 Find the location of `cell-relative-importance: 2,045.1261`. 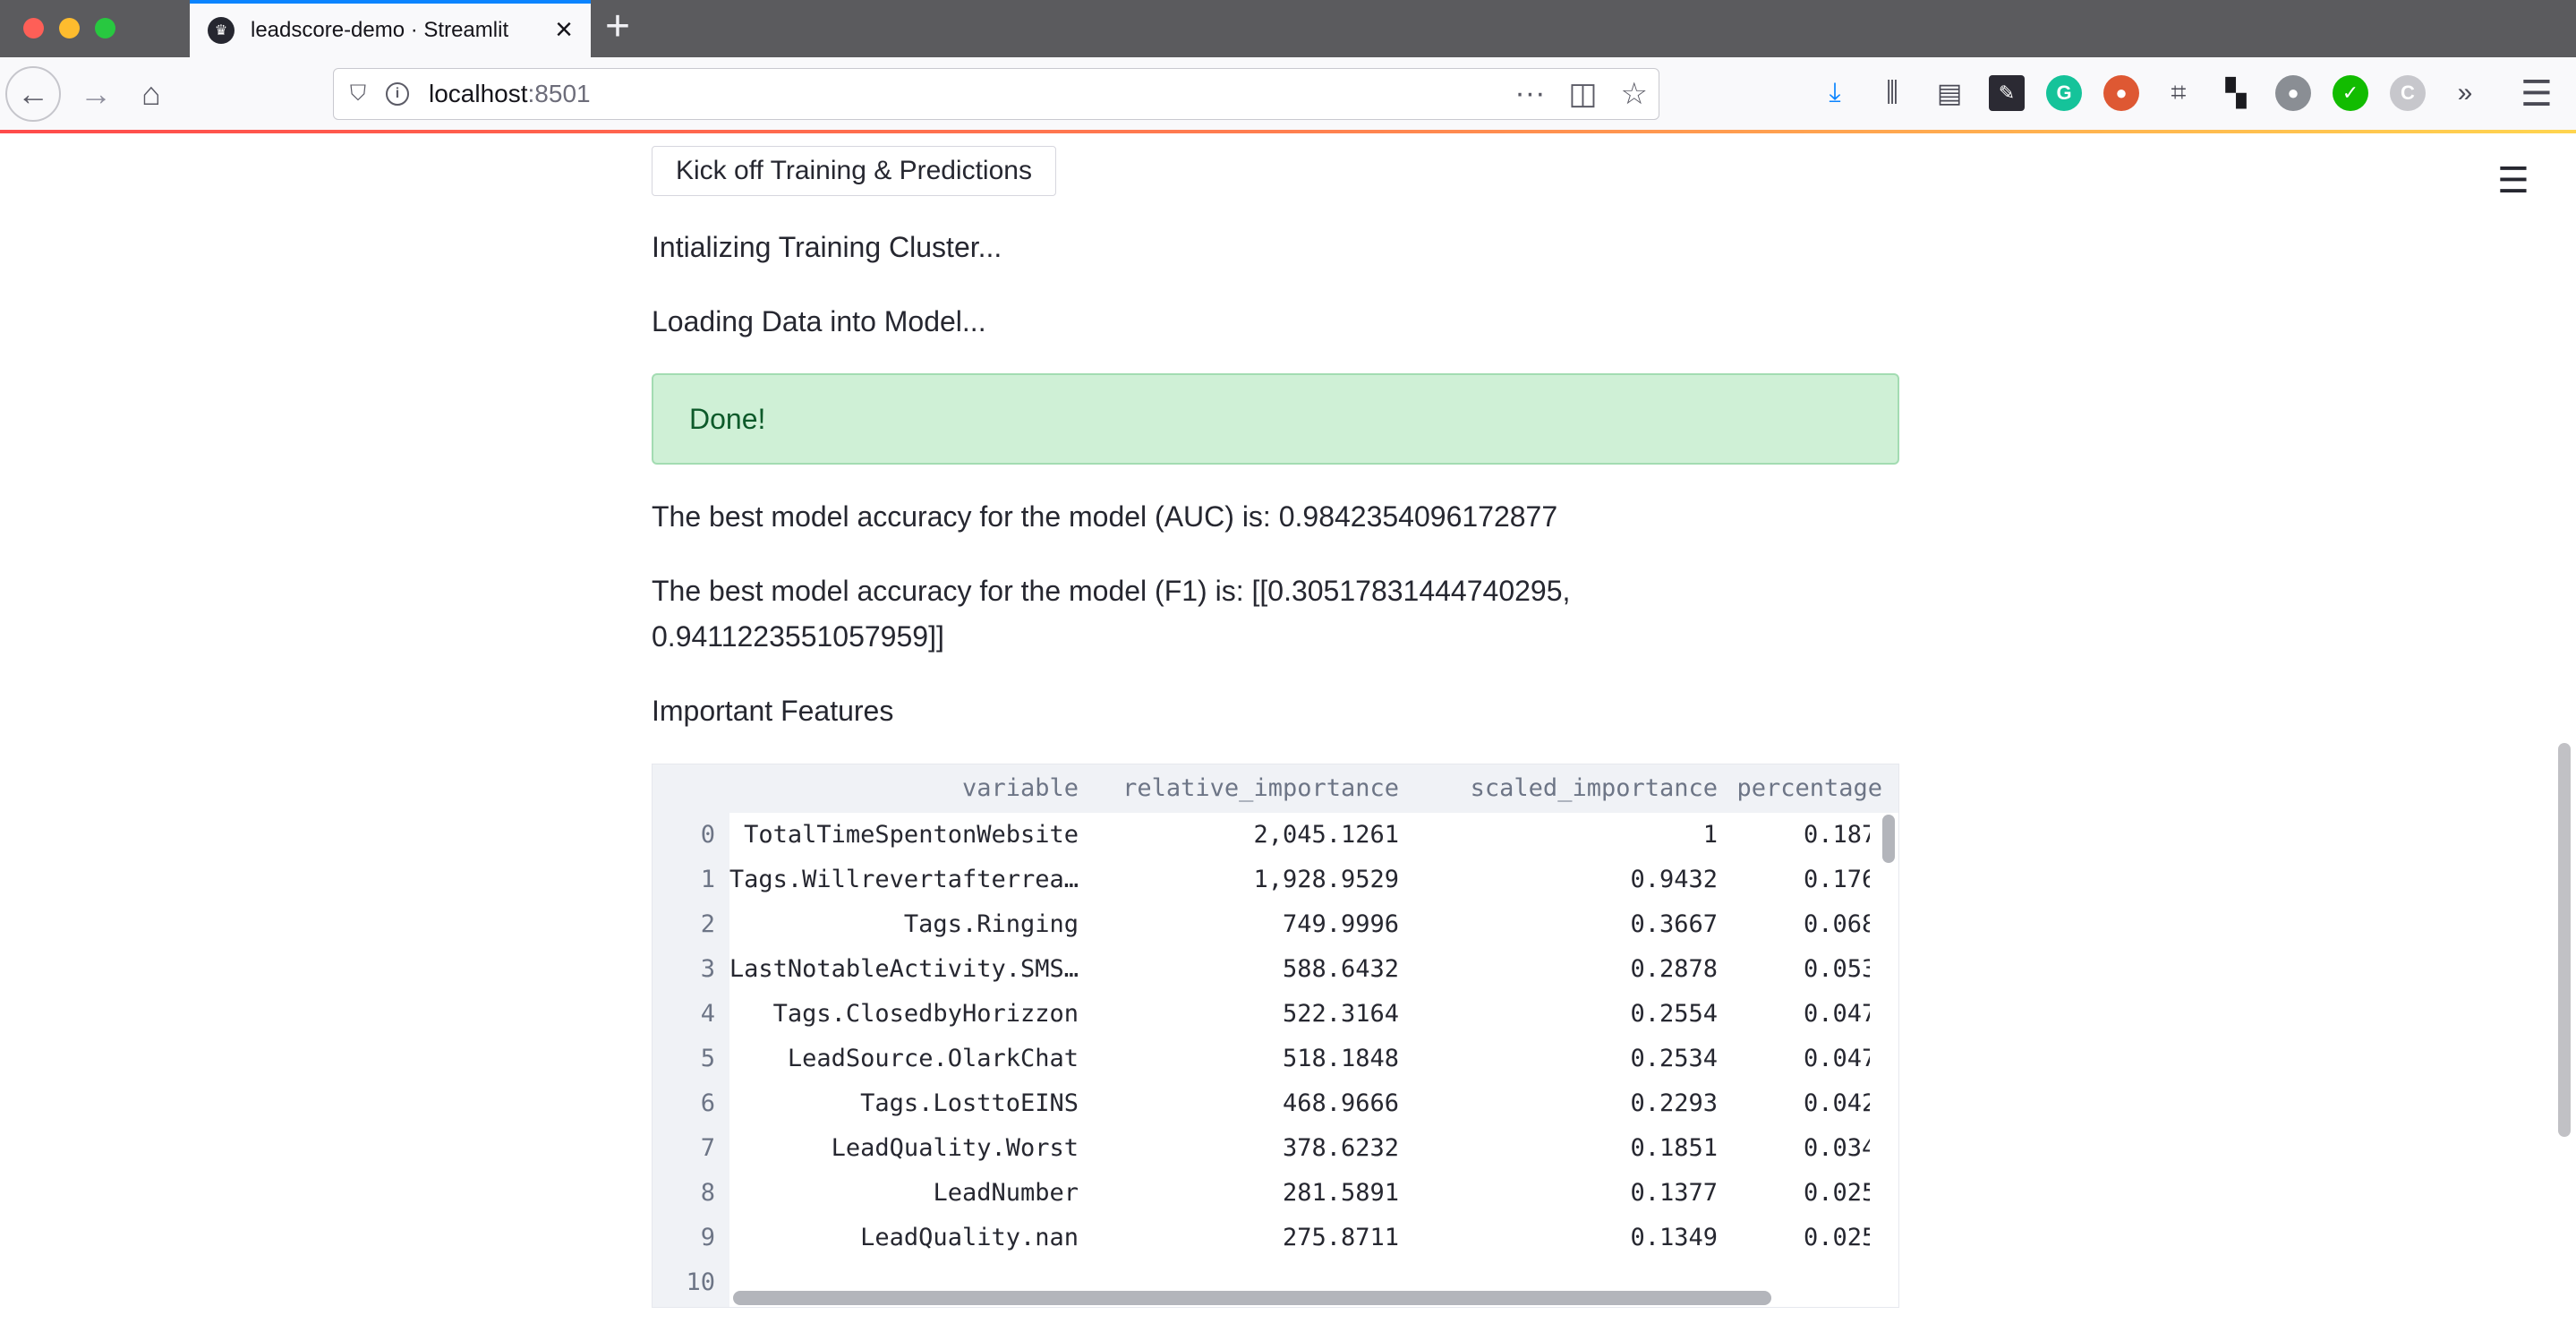

cell-relative-importance: 2,045.1261 is located at coordinates (1326, 835).